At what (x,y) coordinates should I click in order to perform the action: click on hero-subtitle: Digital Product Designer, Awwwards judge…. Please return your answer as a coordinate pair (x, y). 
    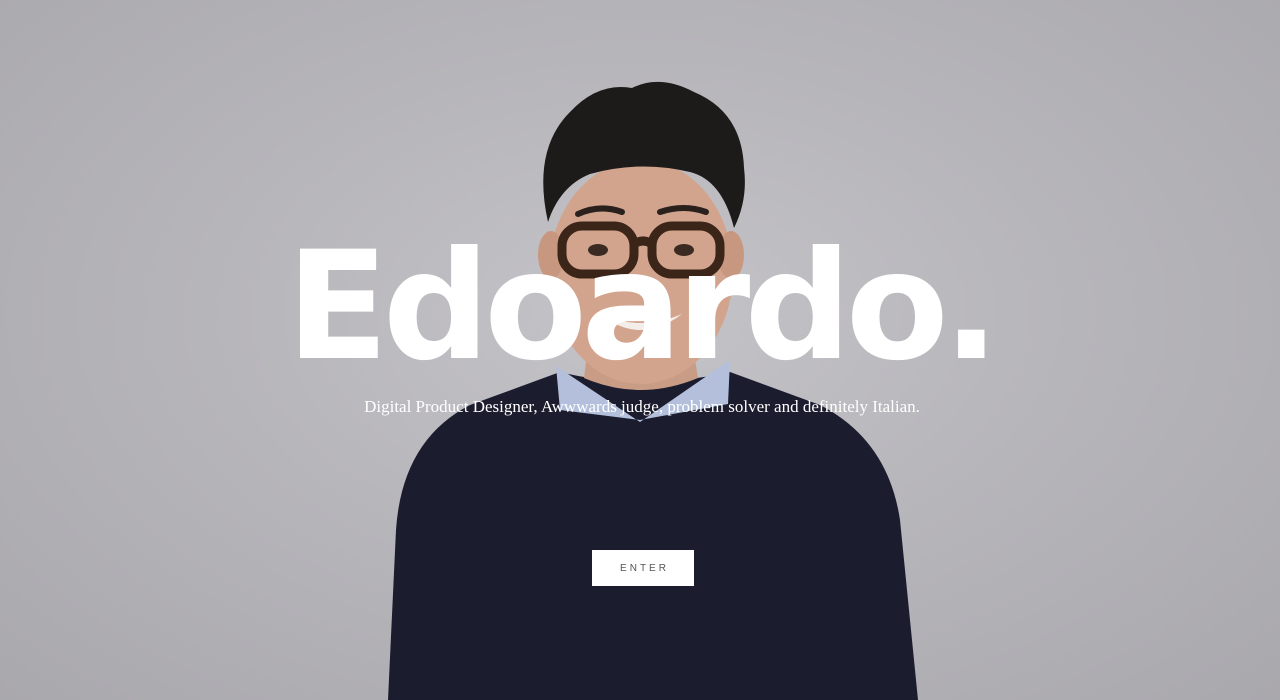
    Looking at the image, I should click on (642, 406).